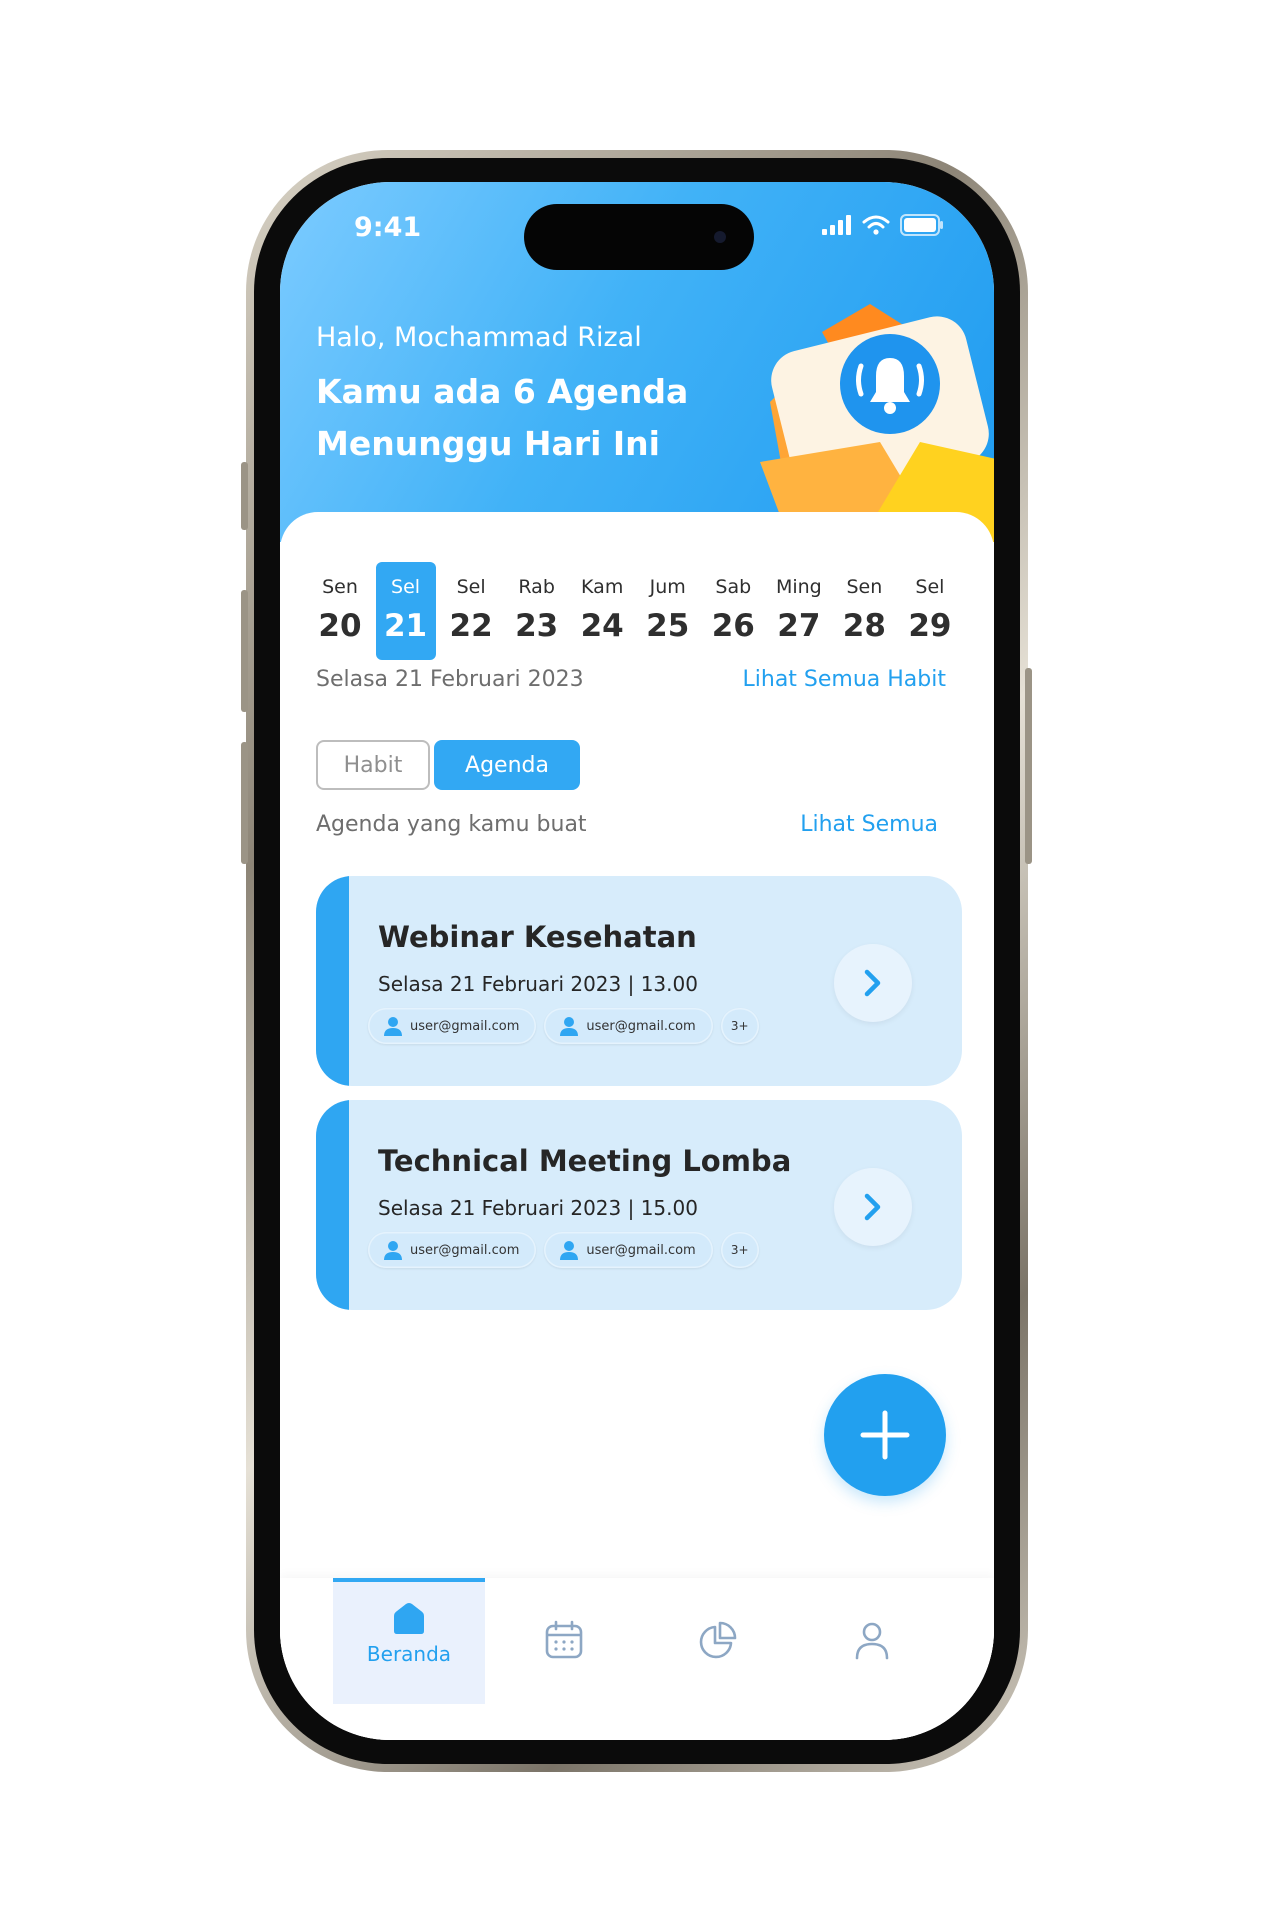 Image resolution: width=1280 pixels, height=1920 pixels. Describe the element at coordinates (864, 626) in the screenshot. I see `day-number: 28` at that location.